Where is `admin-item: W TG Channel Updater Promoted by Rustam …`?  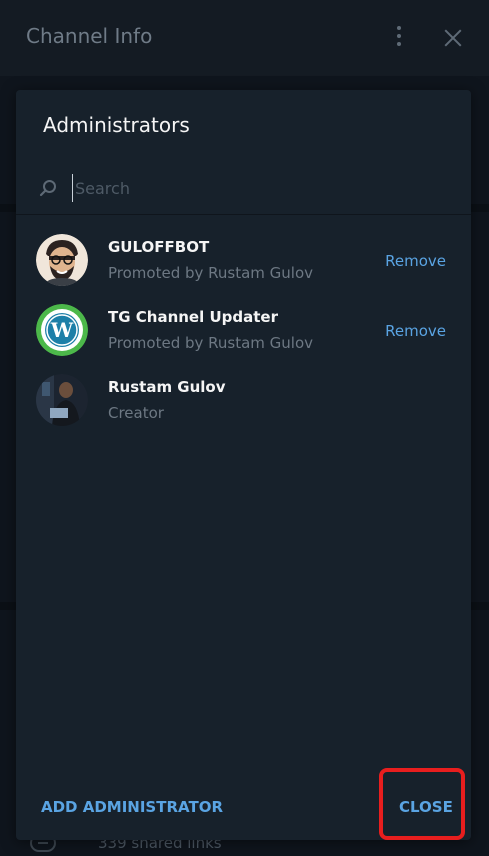
admin-item: W TG Channel Updater Promoted by Rustam … is located at coordinates (243, 335).